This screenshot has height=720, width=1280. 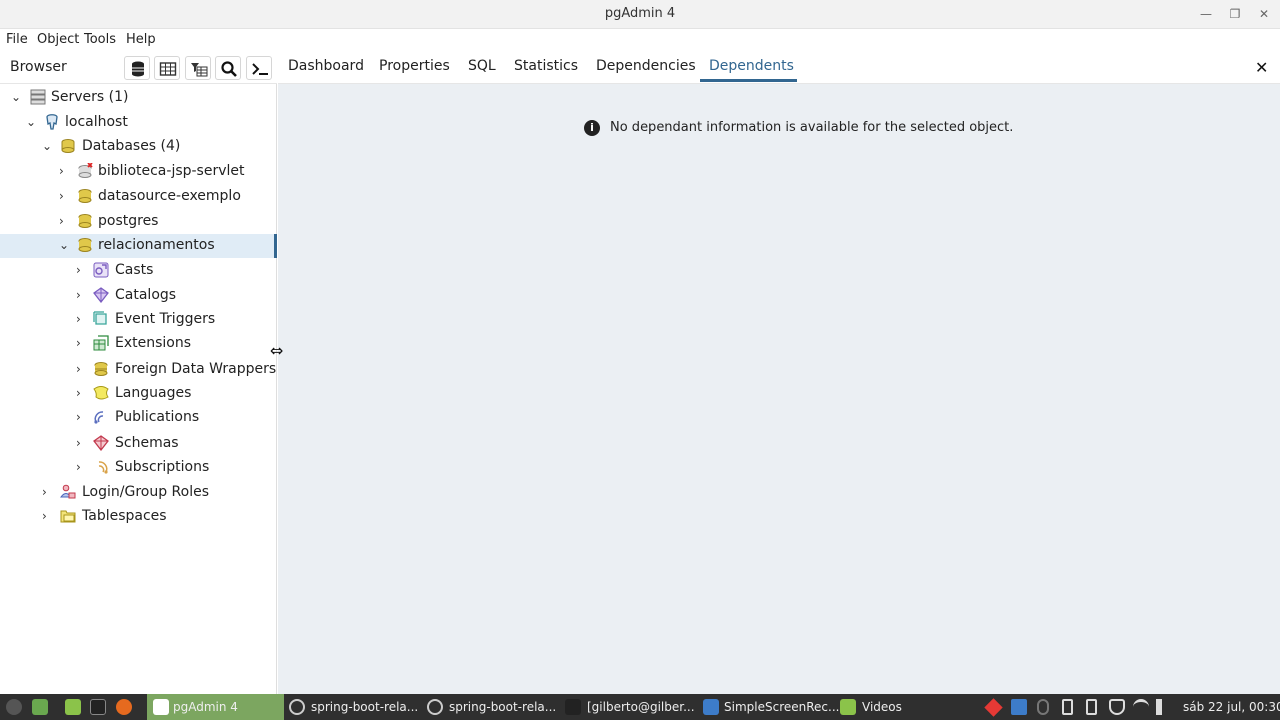 What do you see at coordinates (138, 394) in the screenshot?
I see `tree-node-languages: › Languages` at bounding box center [138, 394].